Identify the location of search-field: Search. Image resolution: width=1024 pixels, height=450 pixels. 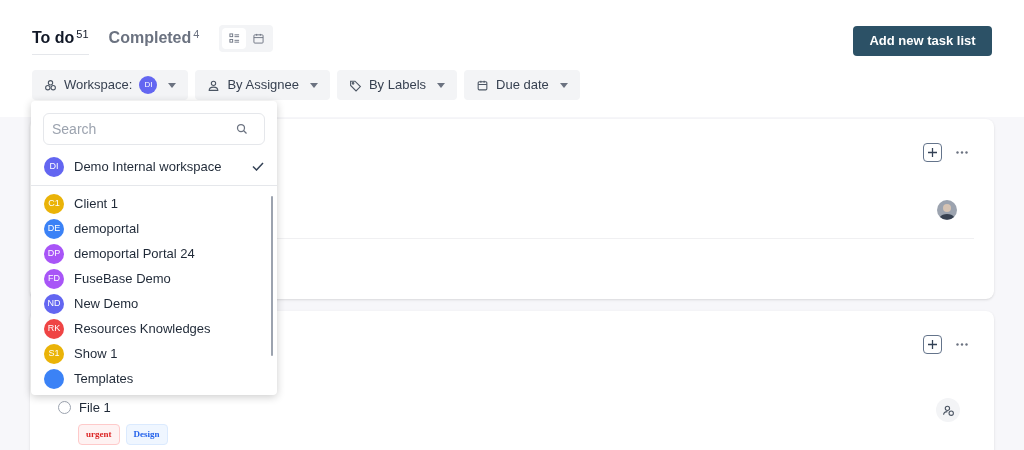
(154, 129).